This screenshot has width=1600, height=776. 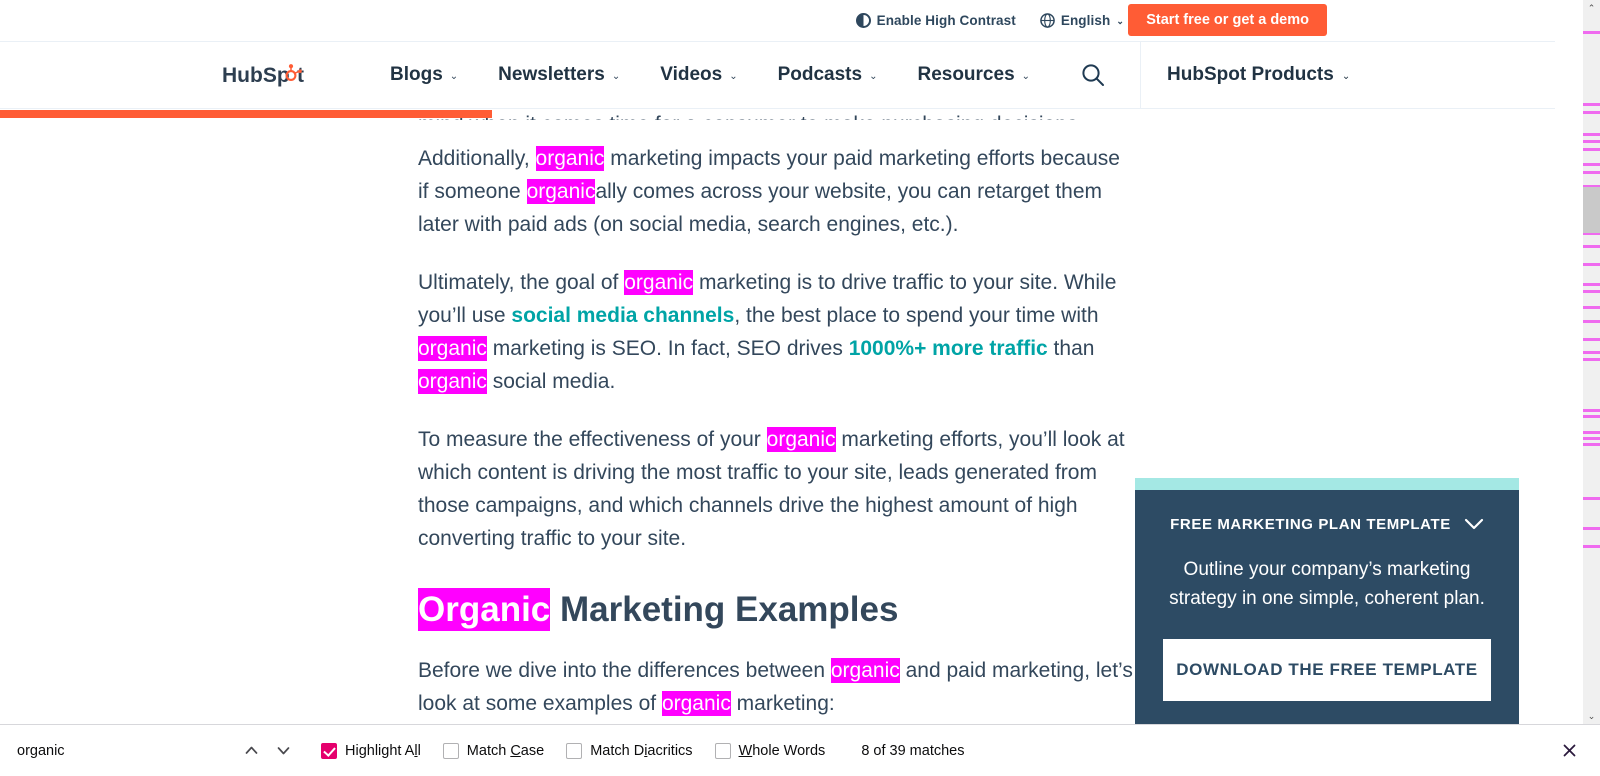 I want to click on more-traffic-link: 1000%+ more traffic, so click(x=948, y=348).